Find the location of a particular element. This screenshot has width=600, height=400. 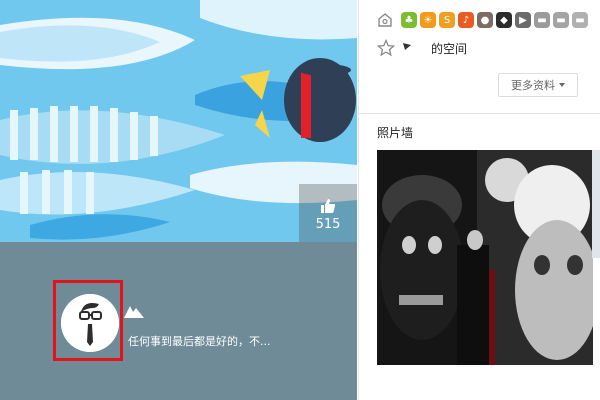

chevron-down-icon is located at coordinates (562, 85).